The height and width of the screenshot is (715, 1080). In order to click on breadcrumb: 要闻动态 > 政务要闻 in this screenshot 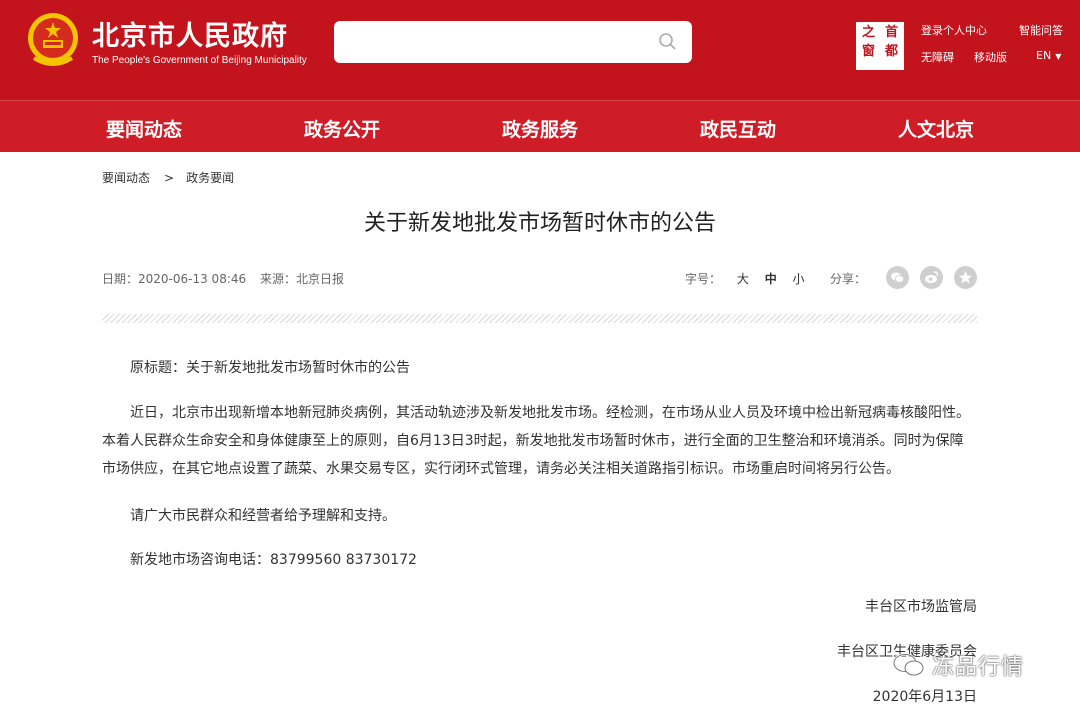, I will do `click(171, 177)`.